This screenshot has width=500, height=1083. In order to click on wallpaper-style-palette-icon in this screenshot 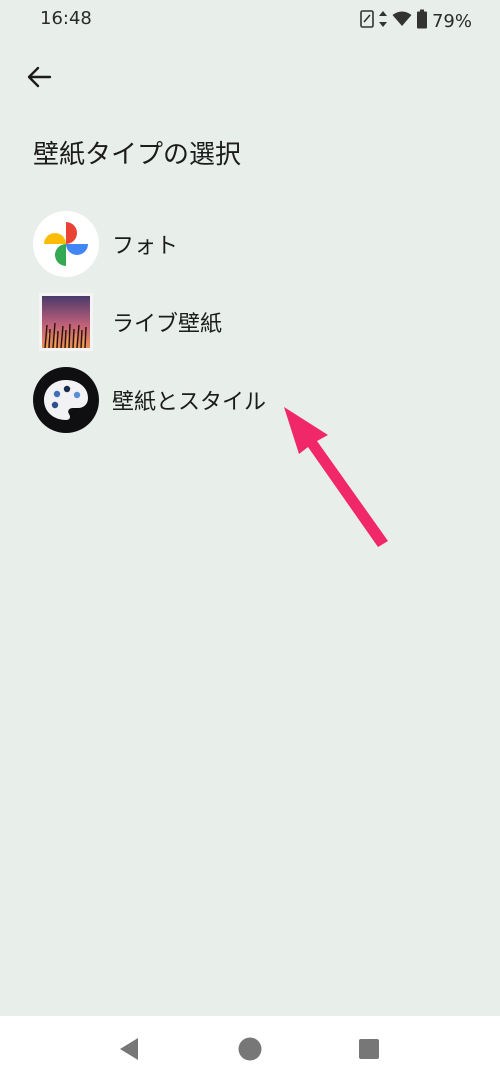, I will do `click(66, 400)`.